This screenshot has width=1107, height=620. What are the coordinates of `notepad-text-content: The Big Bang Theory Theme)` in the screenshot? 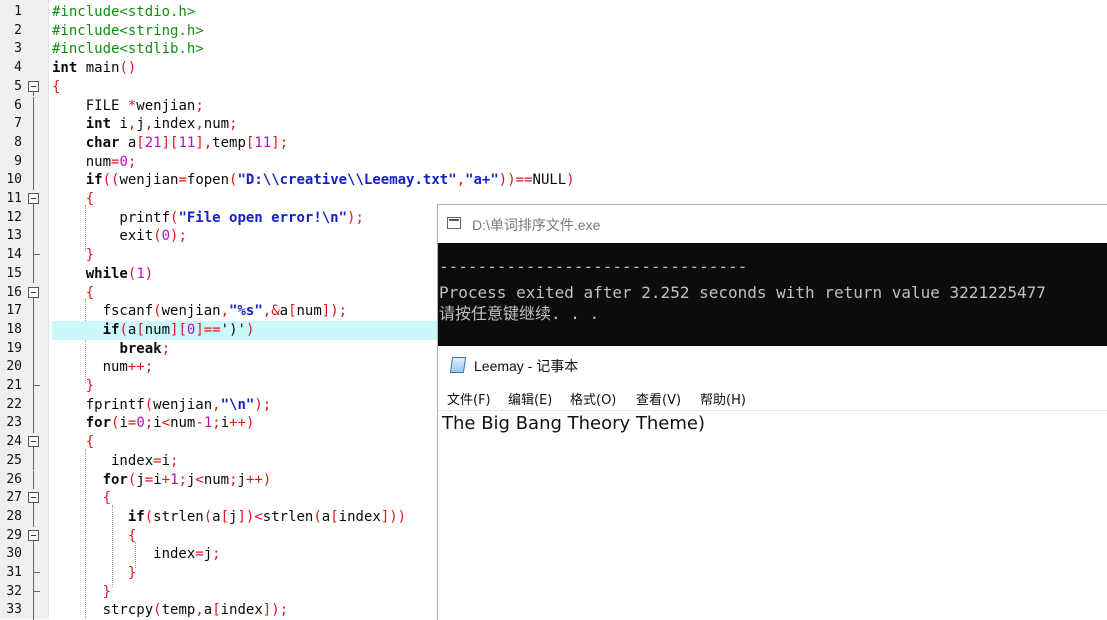 It's located at (573, 423).